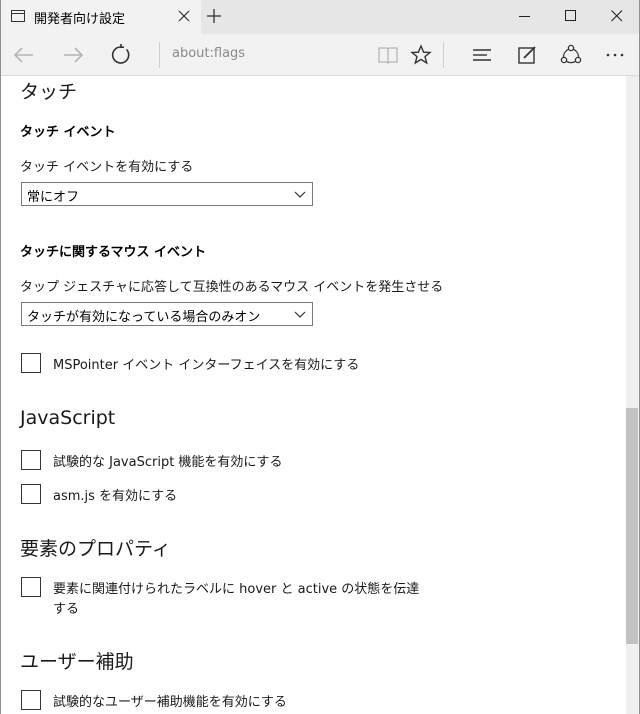  Describe the element at coordinates (31, 460) in the screenshot. I see `experimental-javascript-checkbox` at that location.